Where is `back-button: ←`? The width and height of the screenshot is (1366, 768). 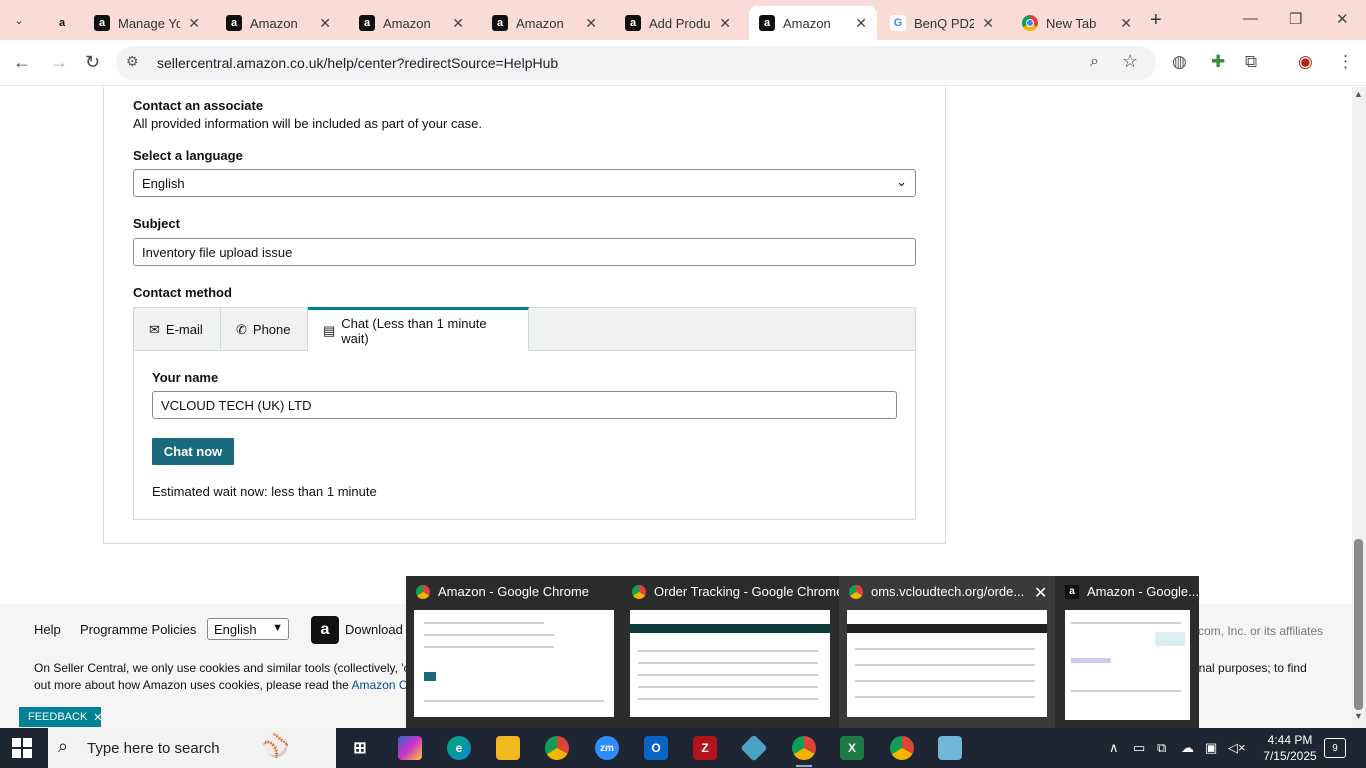
back-button: ← is located at coordinates (22, 62).